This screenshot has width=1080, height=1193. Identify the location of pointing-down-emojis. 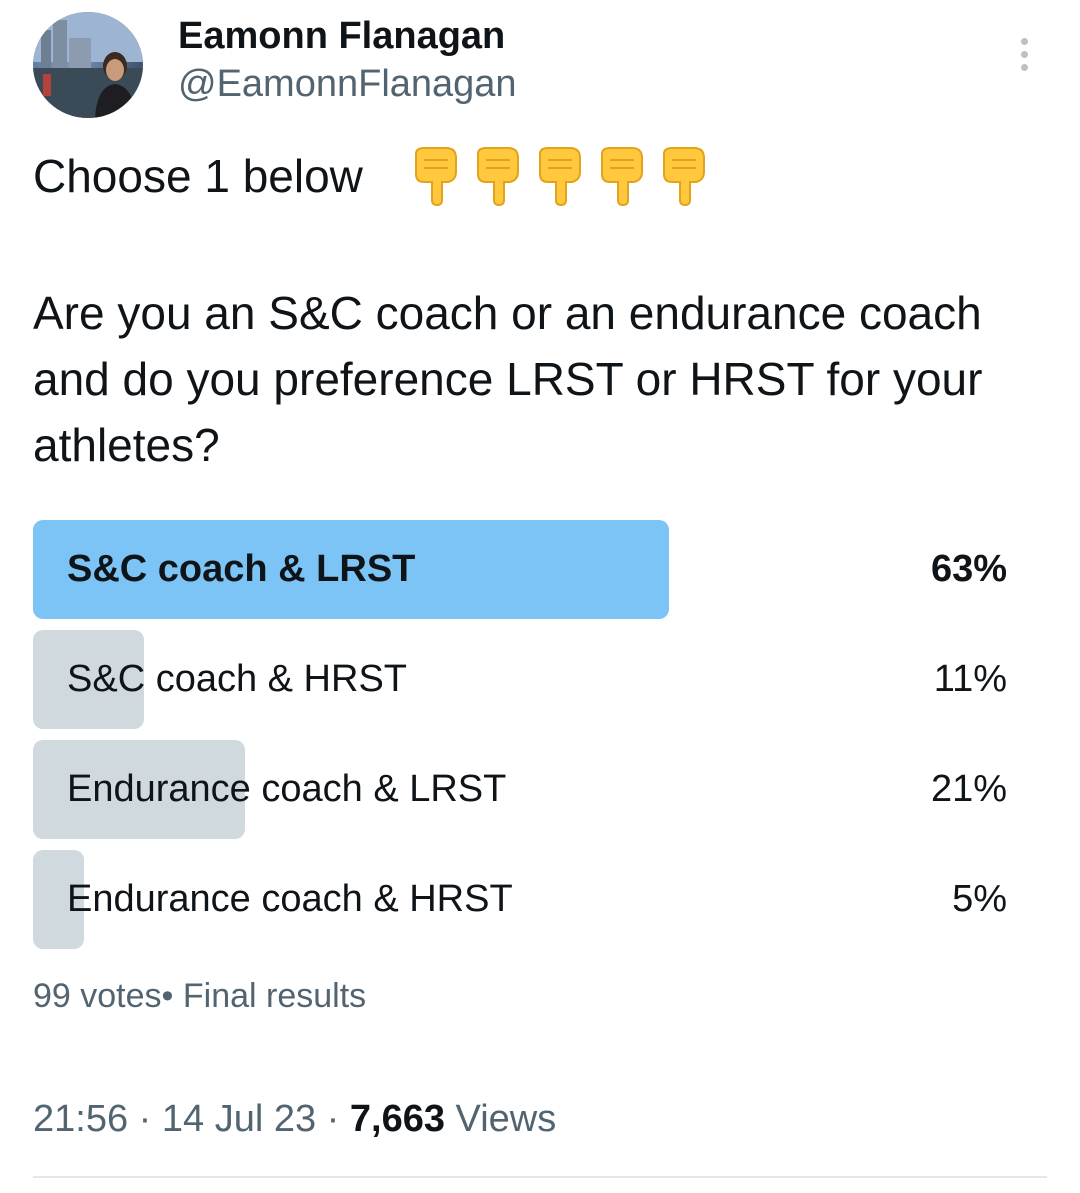
(560, 176).